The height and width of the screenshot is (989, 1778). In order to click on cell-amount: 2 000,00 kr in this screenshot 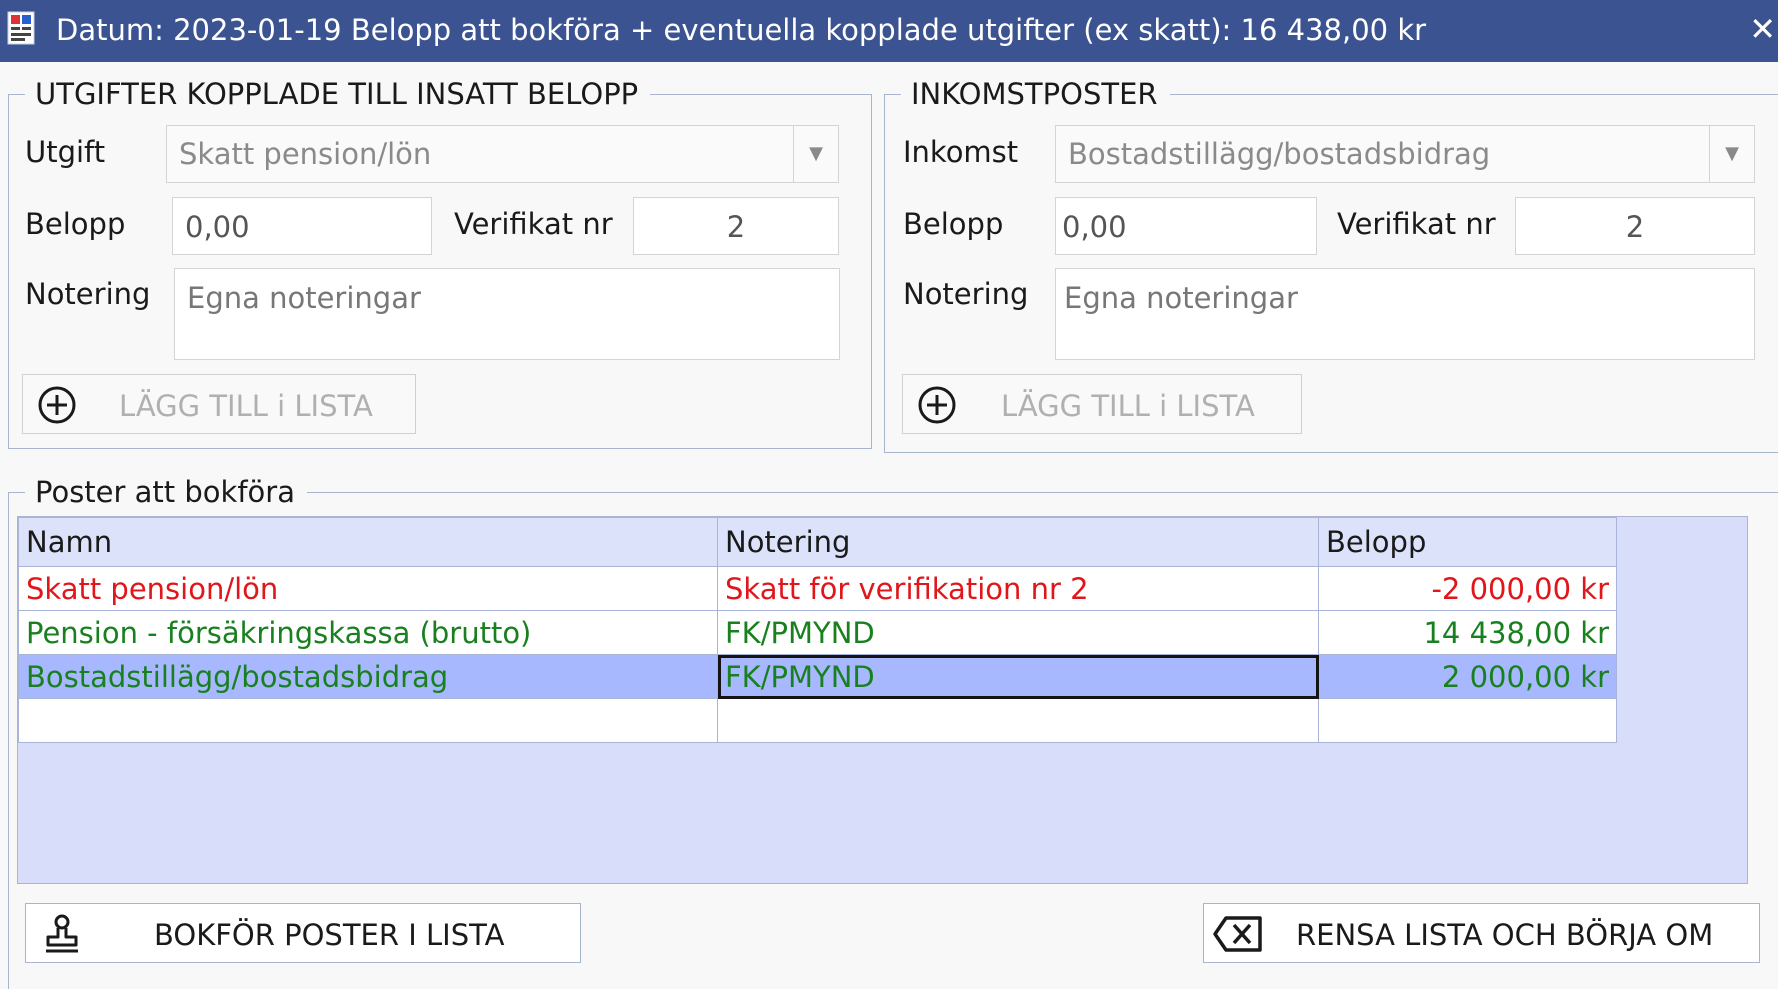, I will do `click(1467, 676)`.